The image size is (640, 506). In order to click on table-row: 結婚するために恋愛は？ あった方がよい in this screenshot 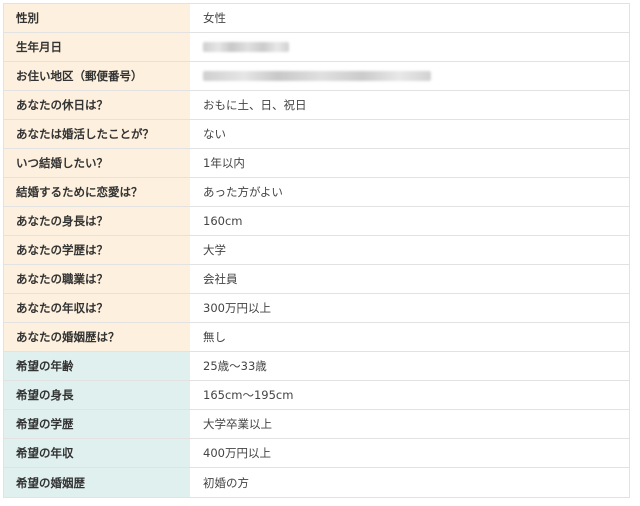, I will do `click(316, 192)`.